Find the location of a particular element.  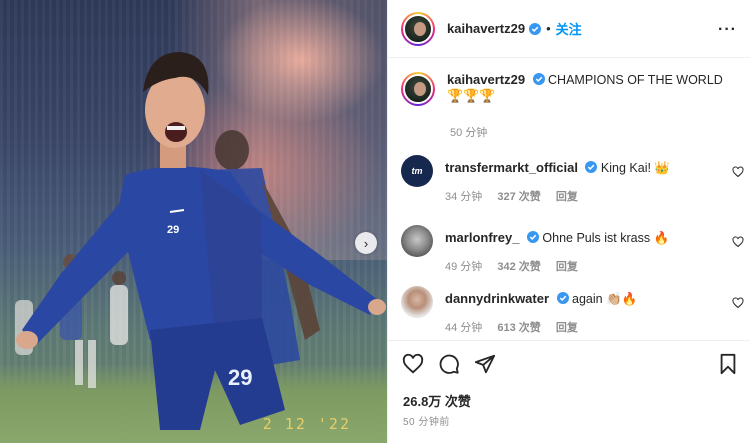

shirt-number: 29 is located at coordinates (173, 230).